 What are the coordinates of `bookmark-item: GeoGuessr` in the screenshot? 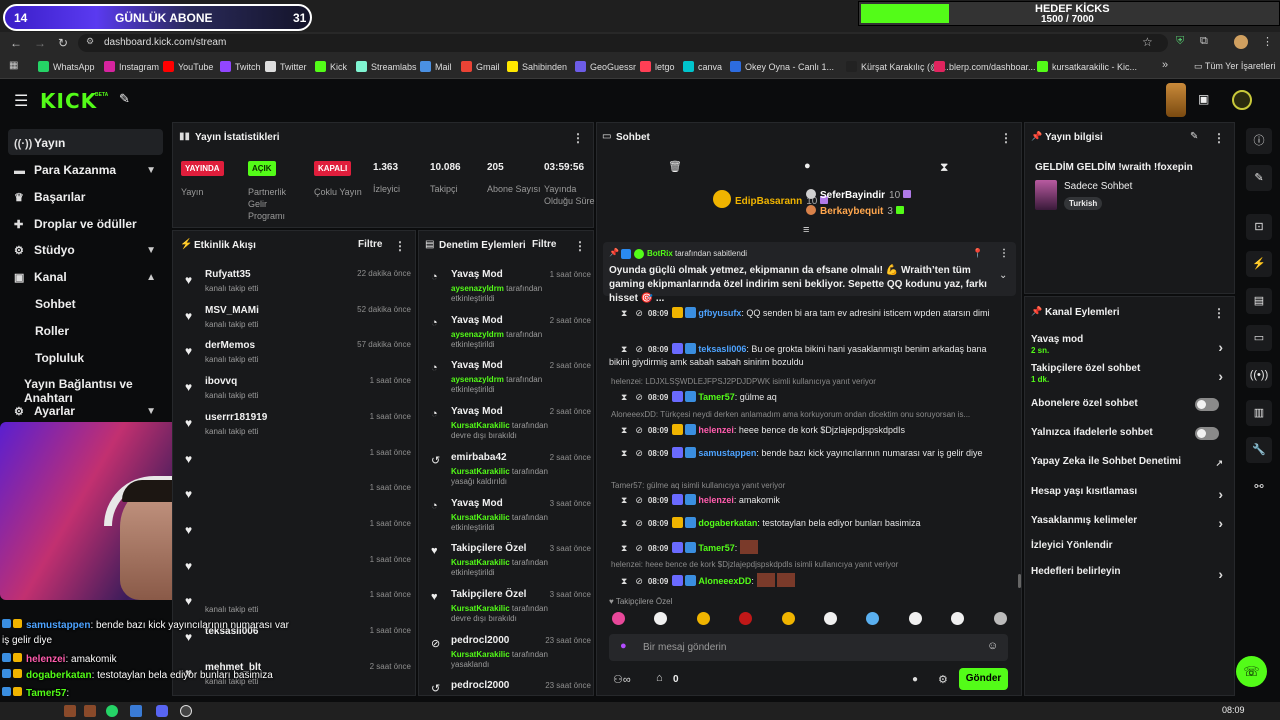 It's located at (605, 66).